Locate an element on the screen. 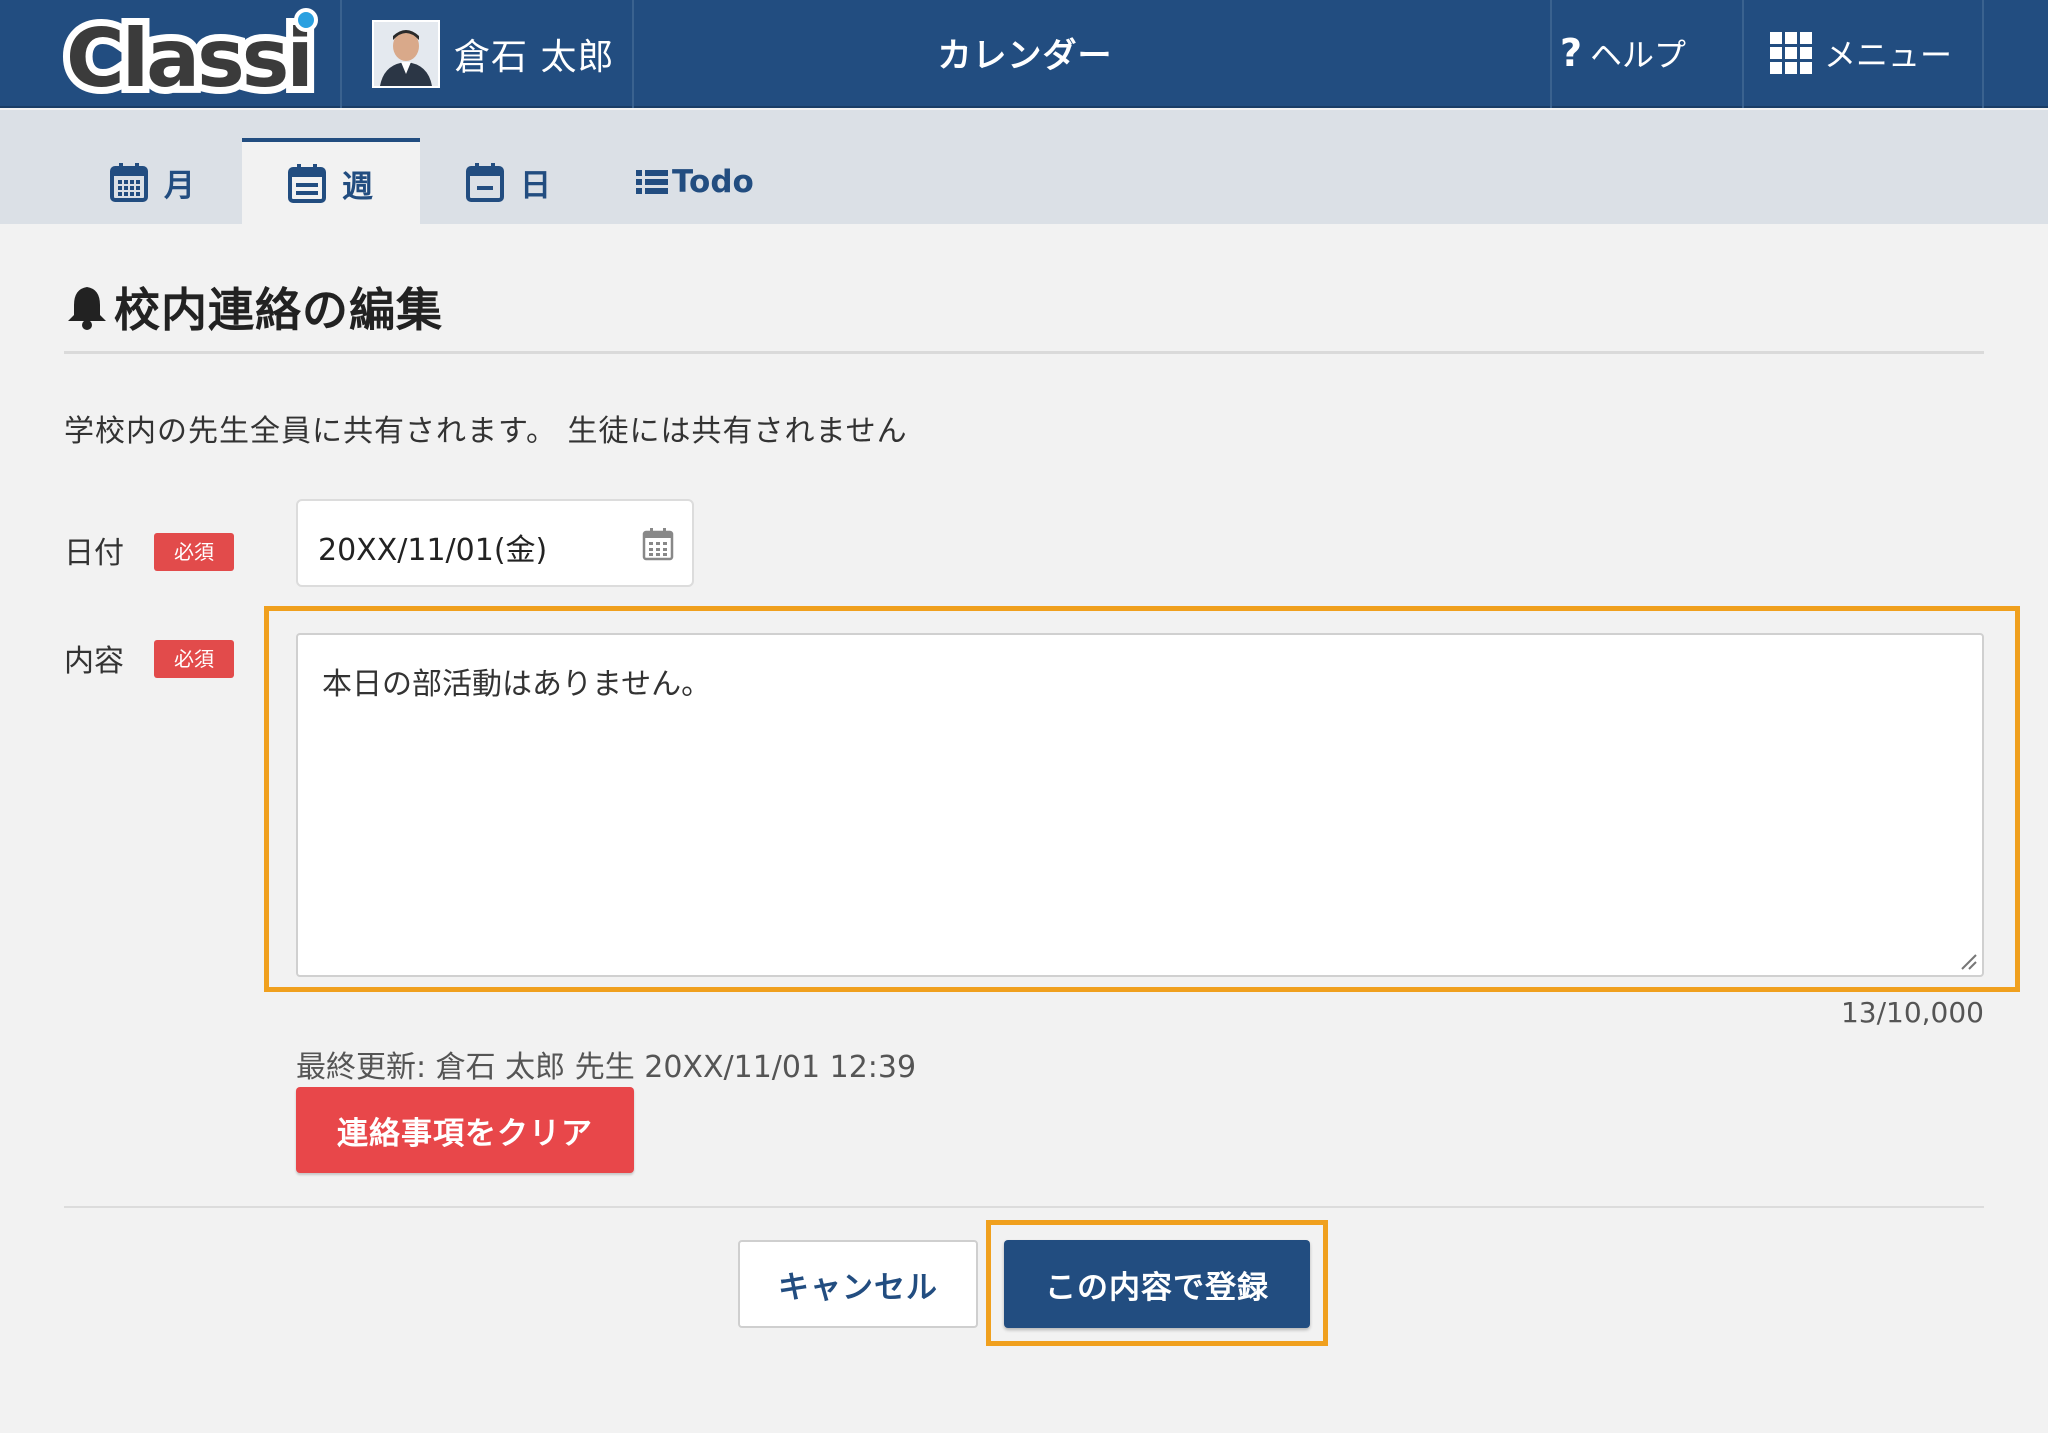 The image size is (2048, 1433). tab-week-label: 週 is located at coordinates (357, 186).